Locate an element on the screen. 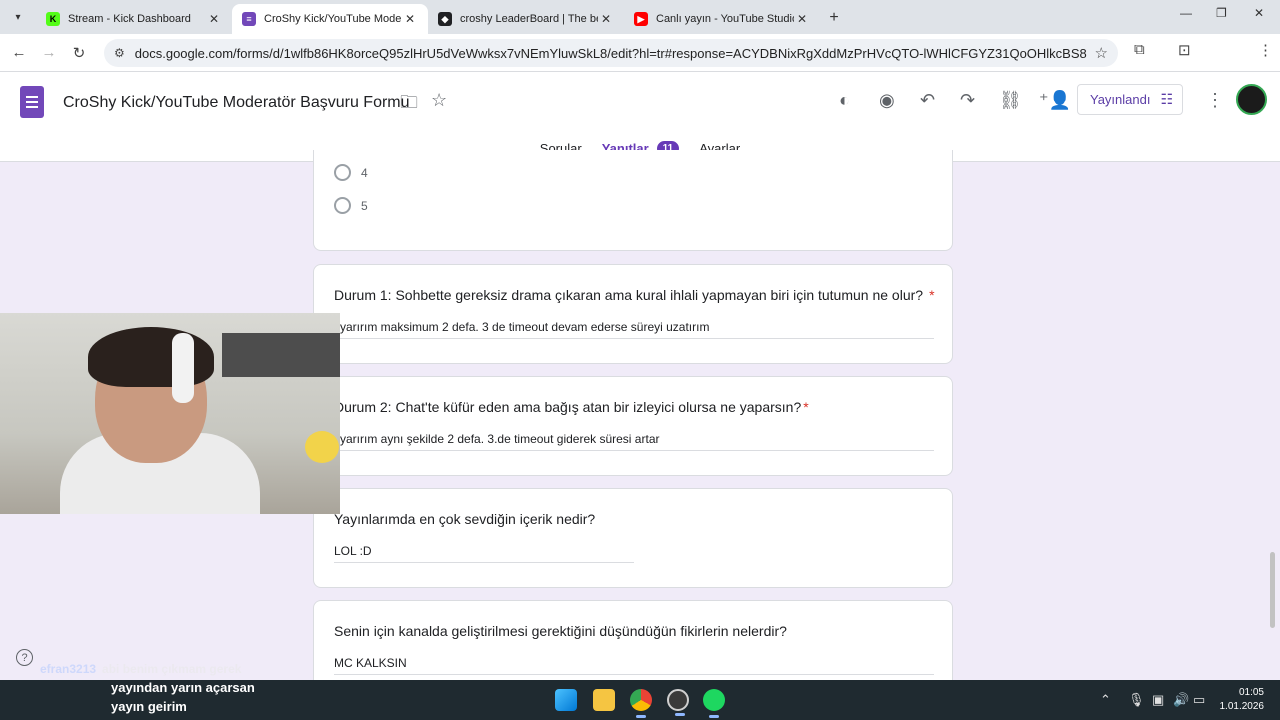  add-collaborator-icon: ⁺👤 is located at coordinates (1055, 100).